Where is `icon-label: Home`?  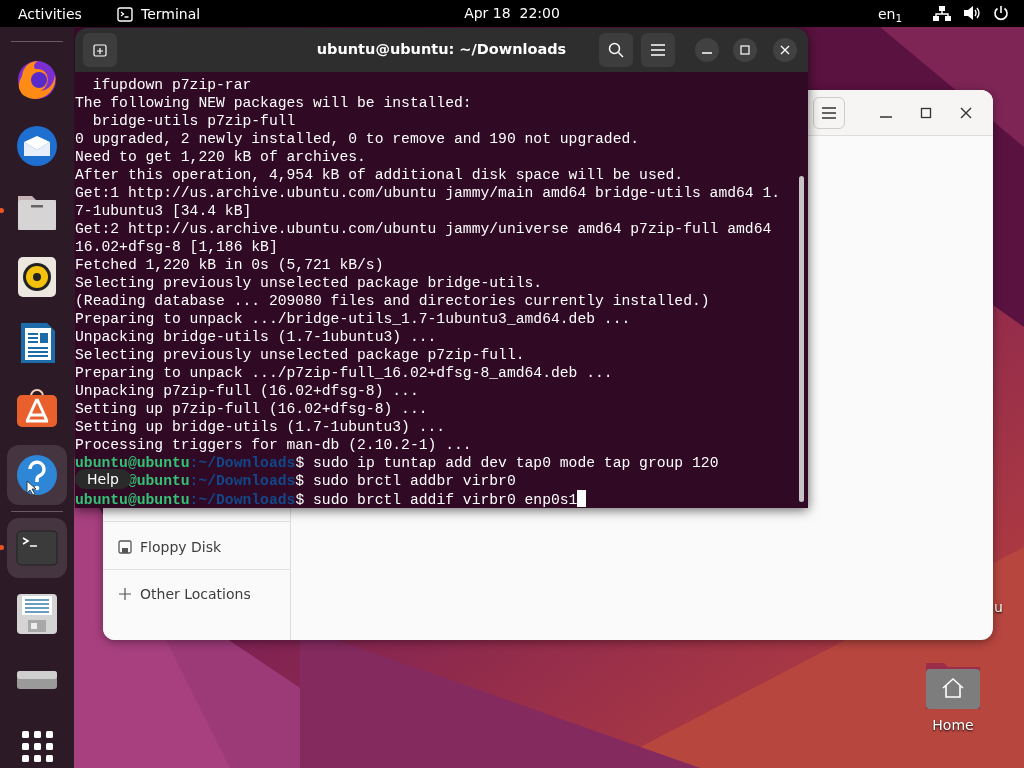 icon-label: Home is located at coordinates (953, 725).